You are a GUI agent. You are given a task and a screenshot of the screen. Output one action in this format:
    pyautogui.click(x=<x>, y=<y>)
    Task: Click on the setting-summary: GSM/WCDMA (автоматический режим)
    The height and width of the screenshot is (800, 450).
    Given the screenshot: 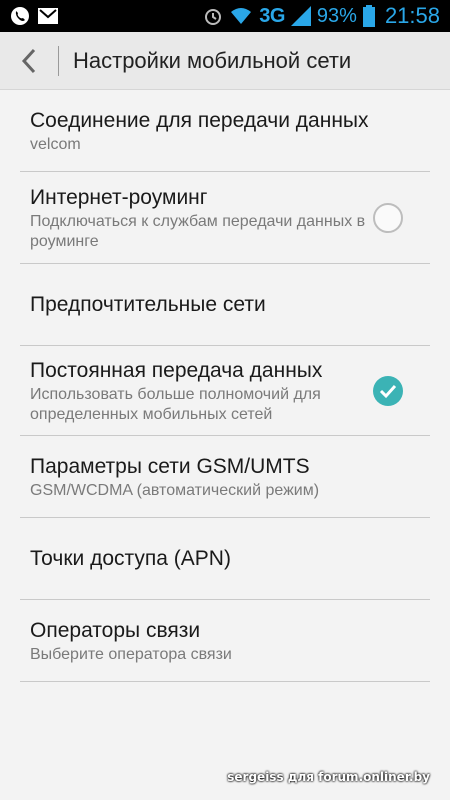 What is the action you would take?
    pyautogui.click(x=175, y=490)
    